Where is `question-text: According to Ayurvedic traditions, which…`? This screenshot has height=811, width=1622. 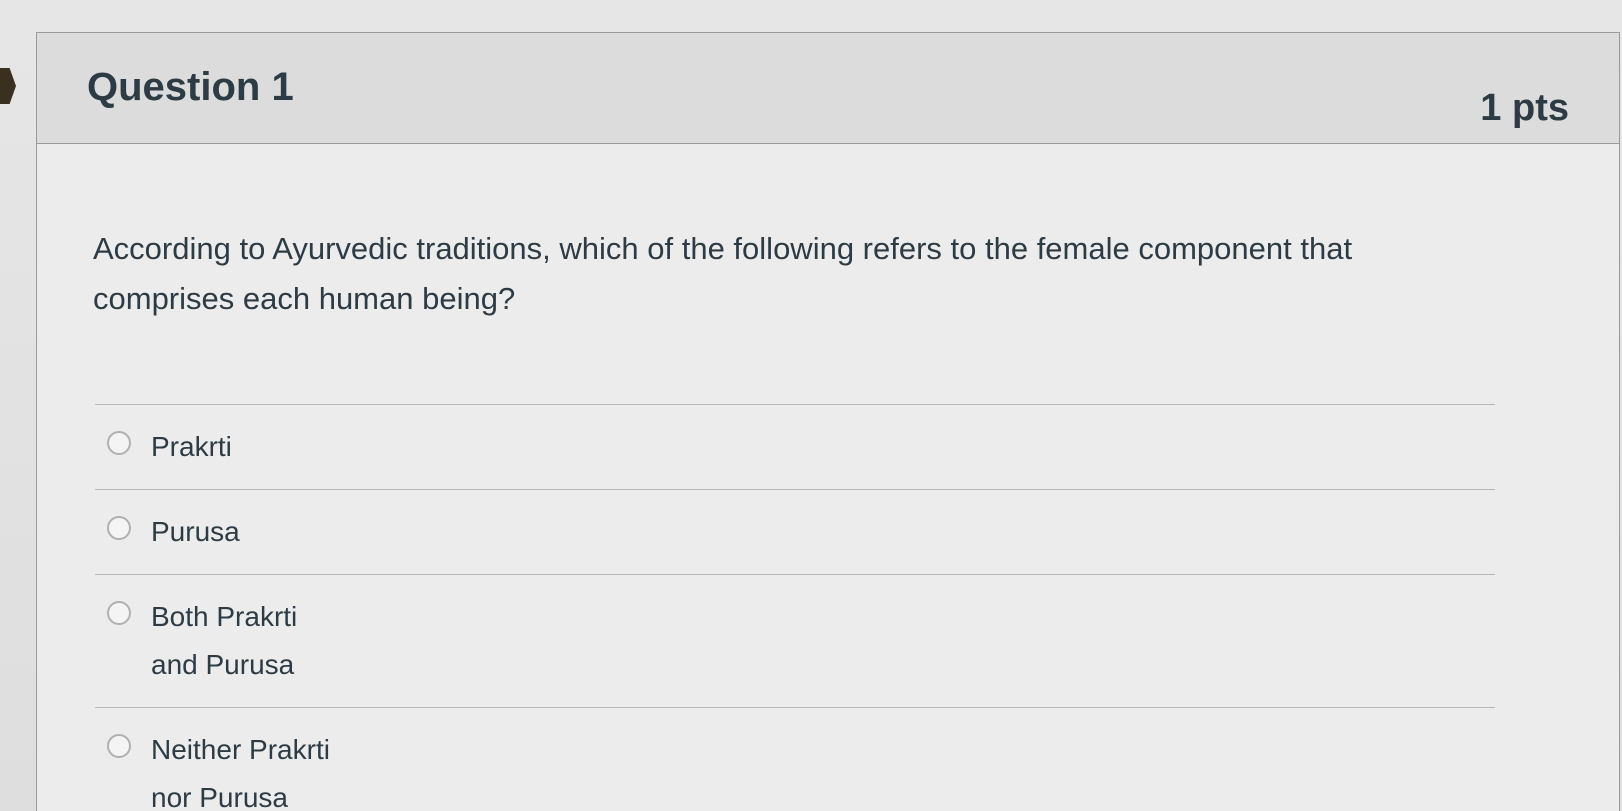
question-text: According to Ayurvedic traditions, which… is located at coordinates (723, 273).